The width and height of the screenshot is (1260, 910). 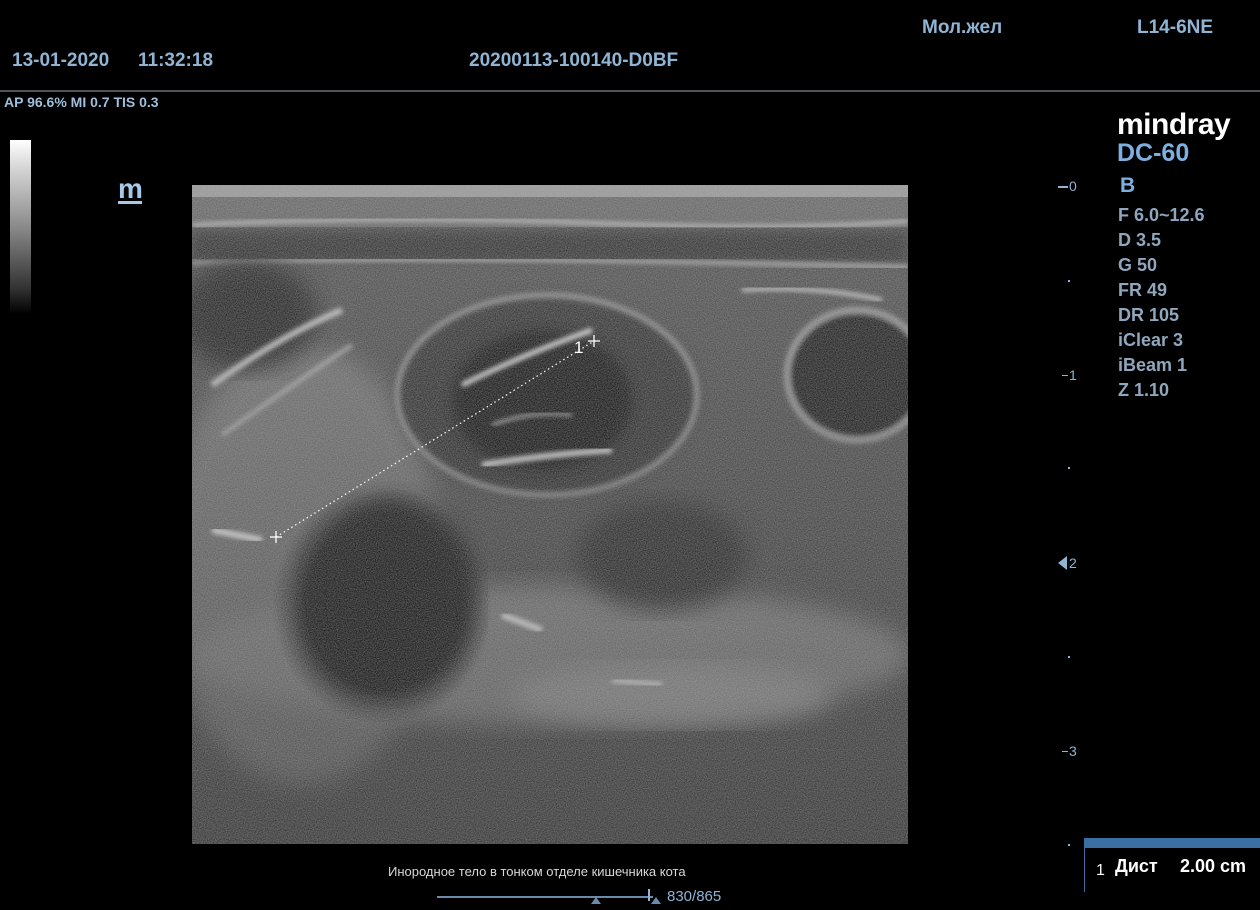 What do you see at coordinates (1174, 124) in the screenshot?
I see `brand-logo: mindray` at bounding box center [1174, 124].